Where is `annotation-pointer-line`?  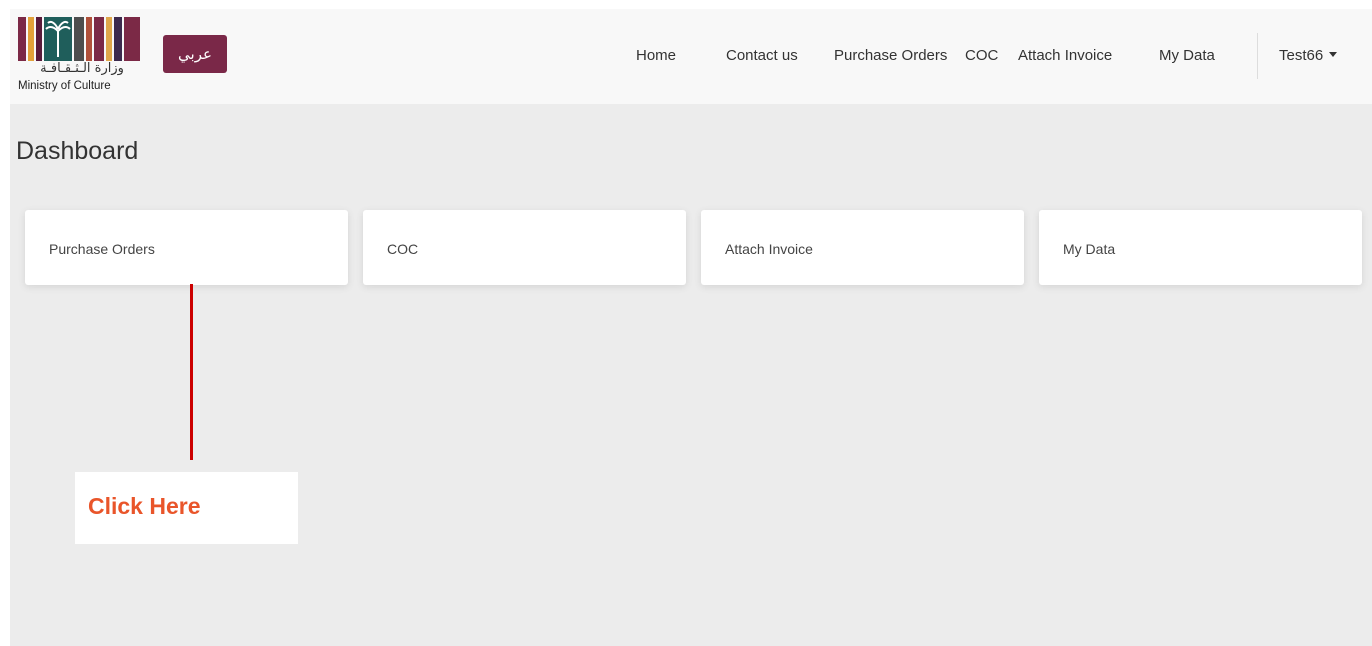
annotation-pointer-line is located at coordinates (191, 372).